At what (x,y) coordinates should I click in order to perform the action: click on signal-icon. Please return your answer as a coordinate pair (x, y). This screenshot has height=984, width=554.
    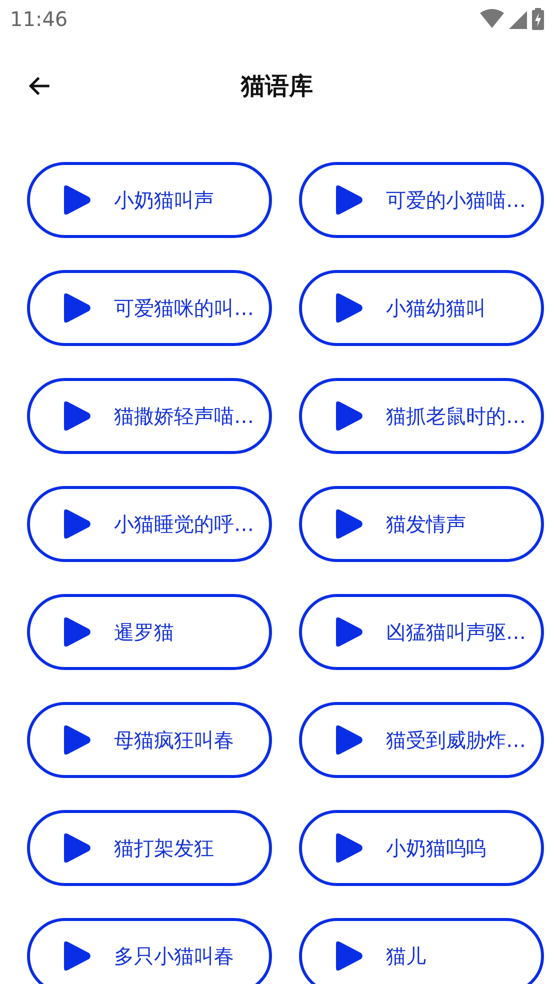
    Looking at the image, I should click on (518, 19).